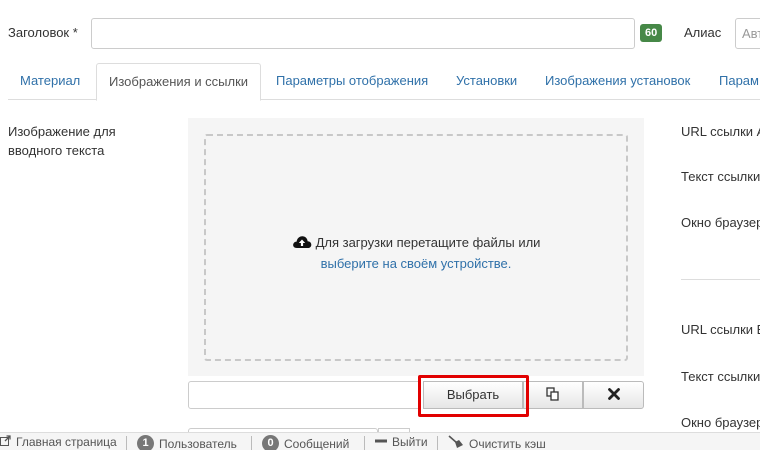 Image resolution: width=760 pixels, height=450 pixels. I want to click on link-a-window-label: Окно браузер, so click(720, 222).